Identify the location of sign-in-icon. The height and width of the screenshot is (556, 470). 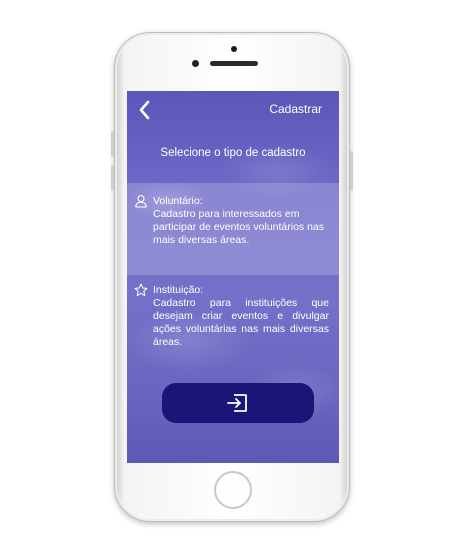
(237, 403).